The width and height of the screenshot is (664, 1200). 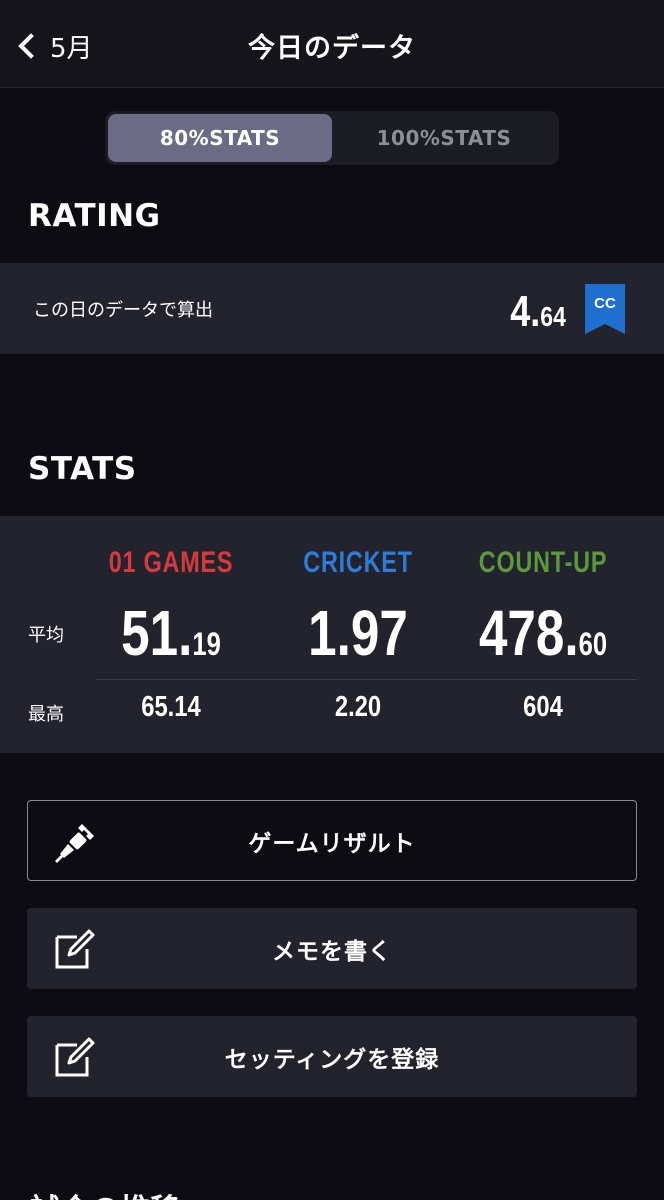 I want to click on avg-01-games: 51.19, so click(x=171, y=633).